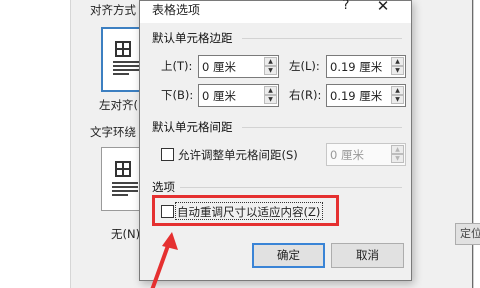 This screenshot has width=480, height=288. Describe the element at coordinates (305, 95) in the screenshot. I see `right-margin-label: 右(R):` at that location.